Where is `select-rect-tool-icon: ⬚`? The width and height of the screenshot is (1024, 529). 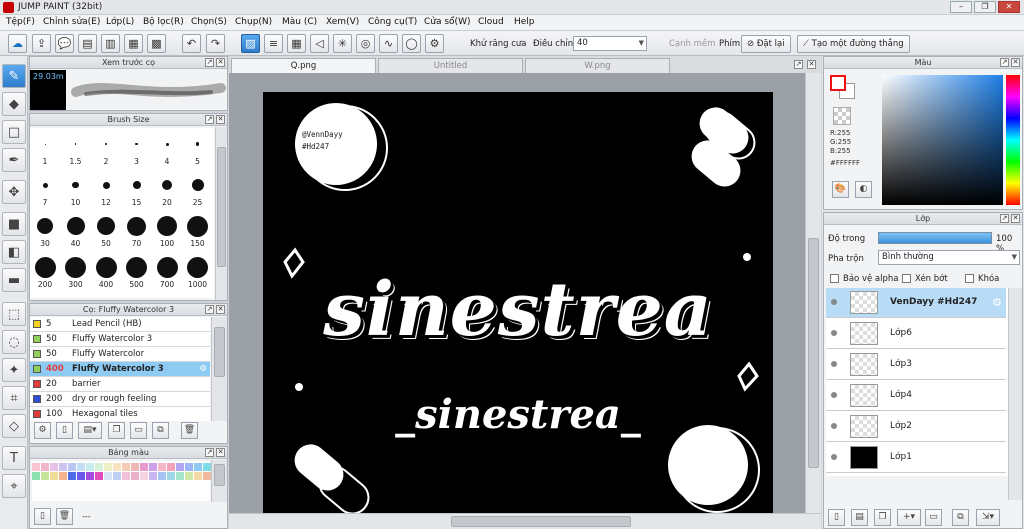
select-rect-tool-icon: ⬚ is located at coordinates (14, 314).